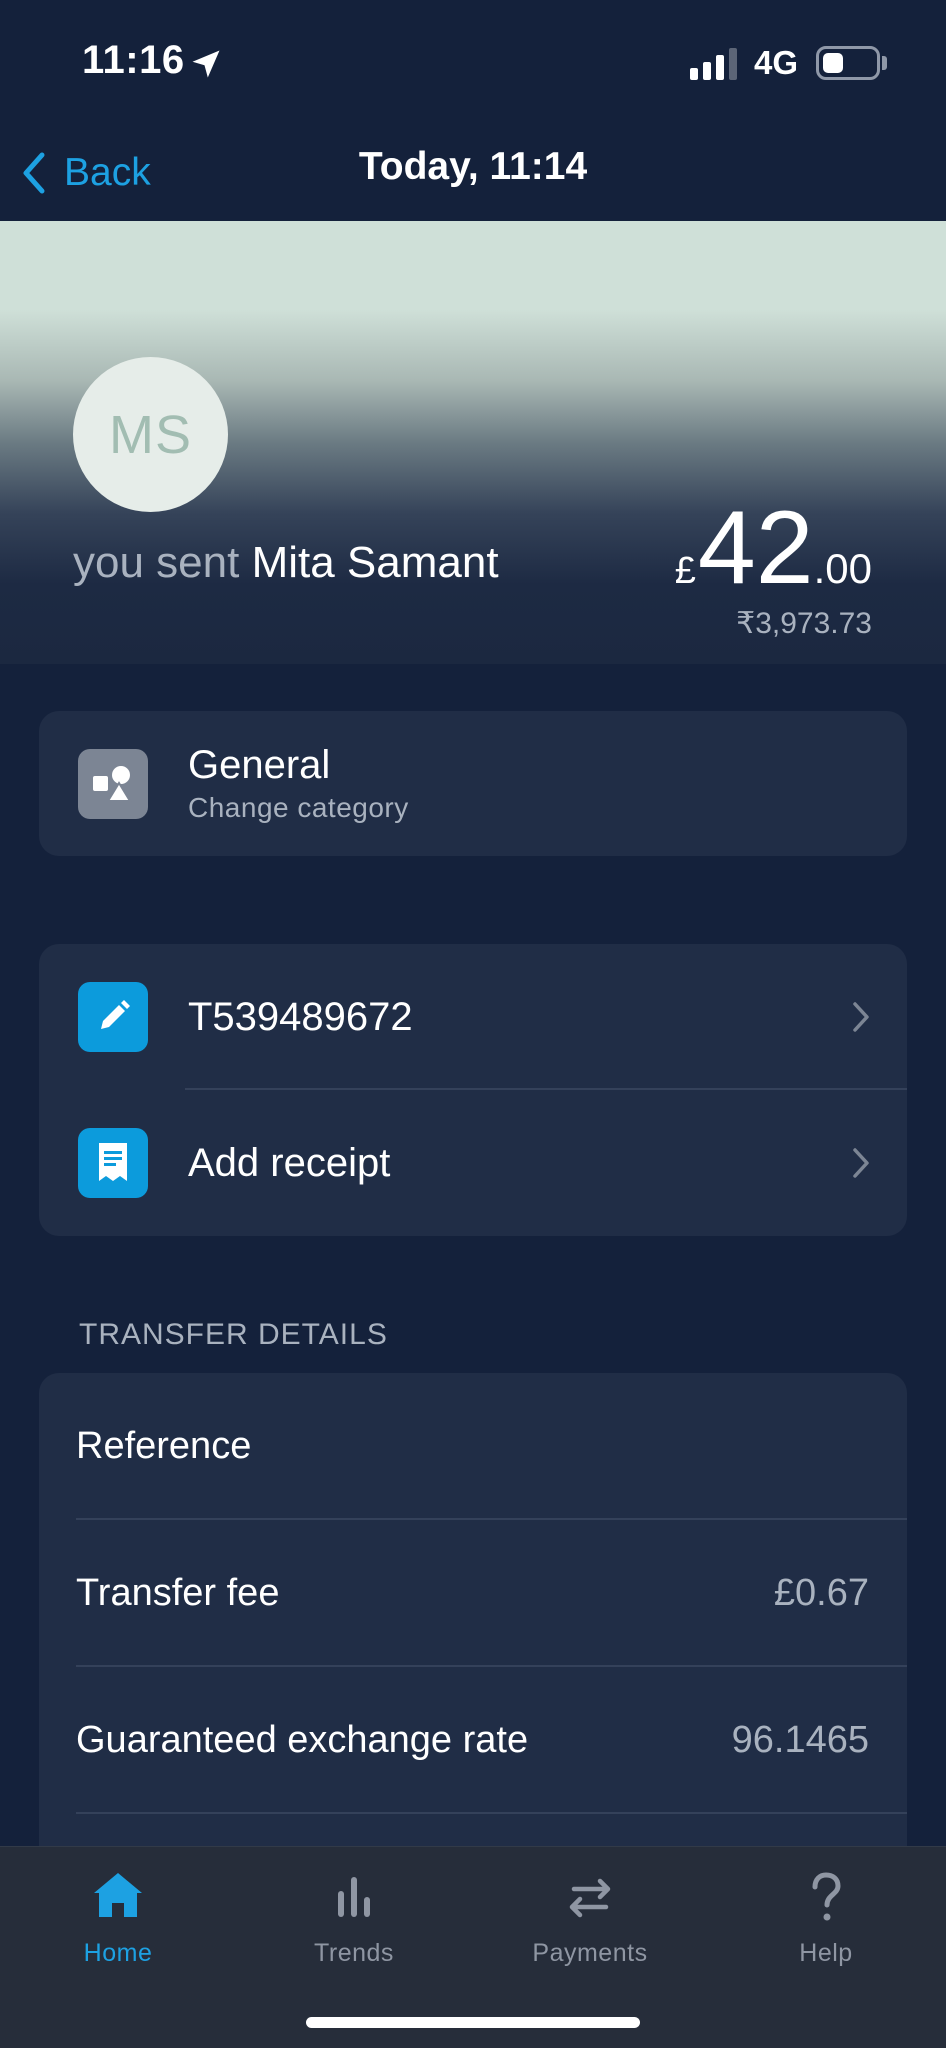  I want to click on receipt-icon, so click(113, 1162).